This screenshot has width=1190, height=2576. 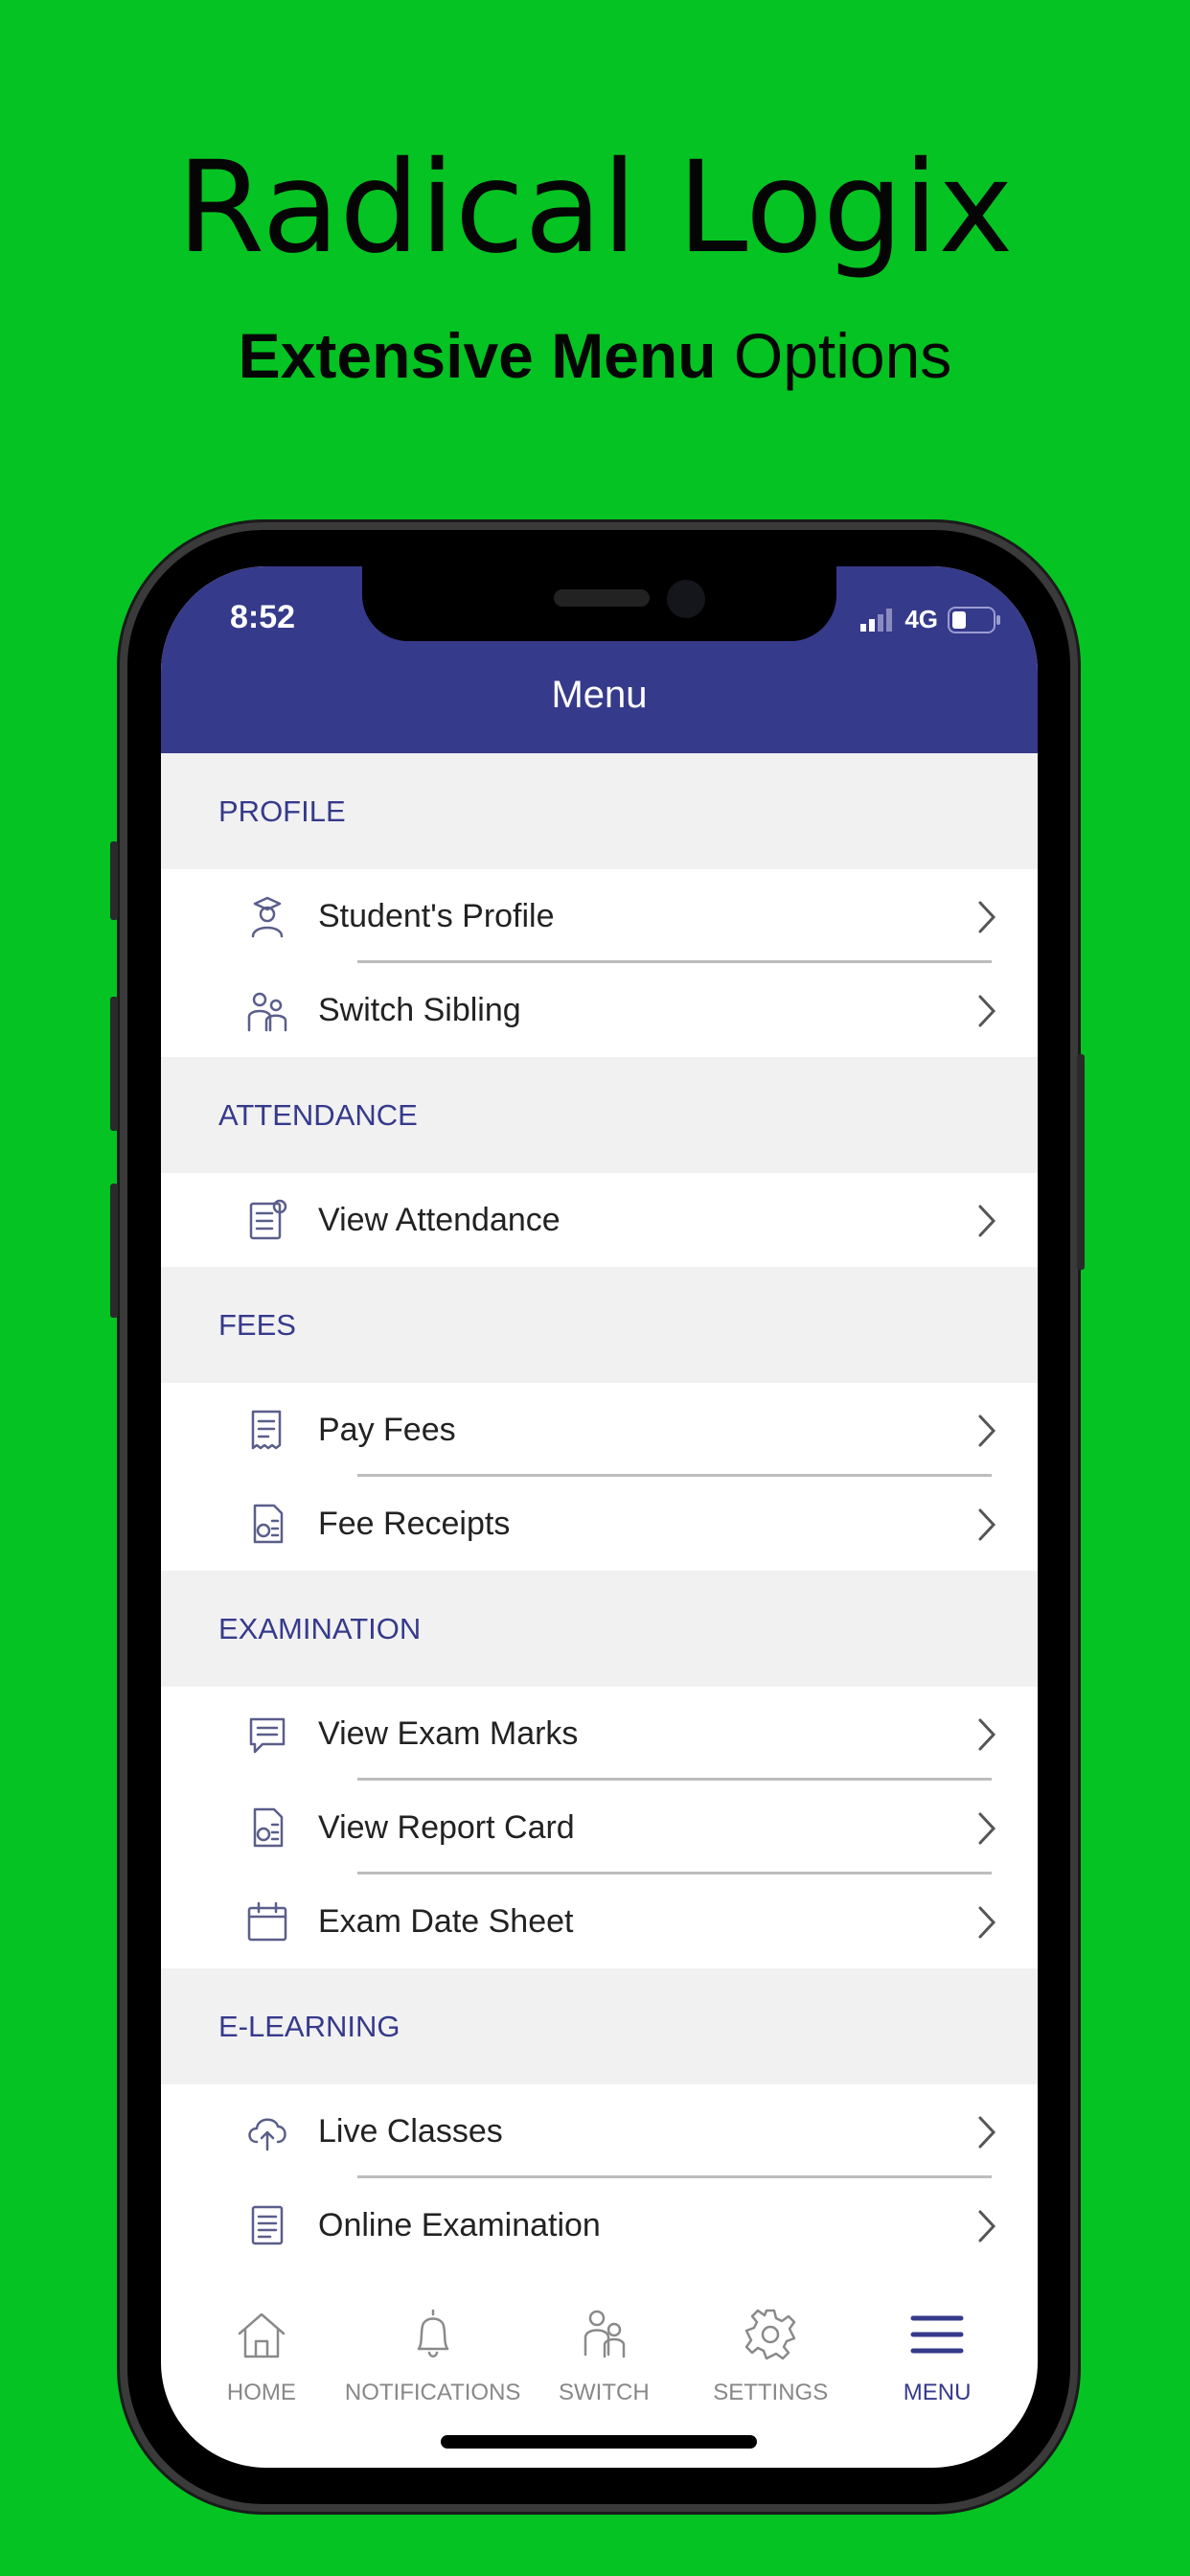 What do you see at coordinates (114, 1251) in the screenshot?
I see `volume-down-button` at bounding box center [114, 1251].